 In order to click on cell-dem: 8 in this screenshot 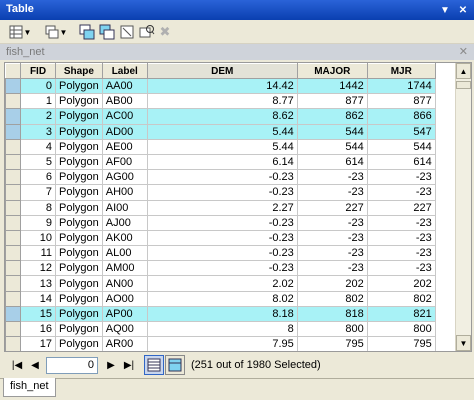, I will do `click(222, 329)`.